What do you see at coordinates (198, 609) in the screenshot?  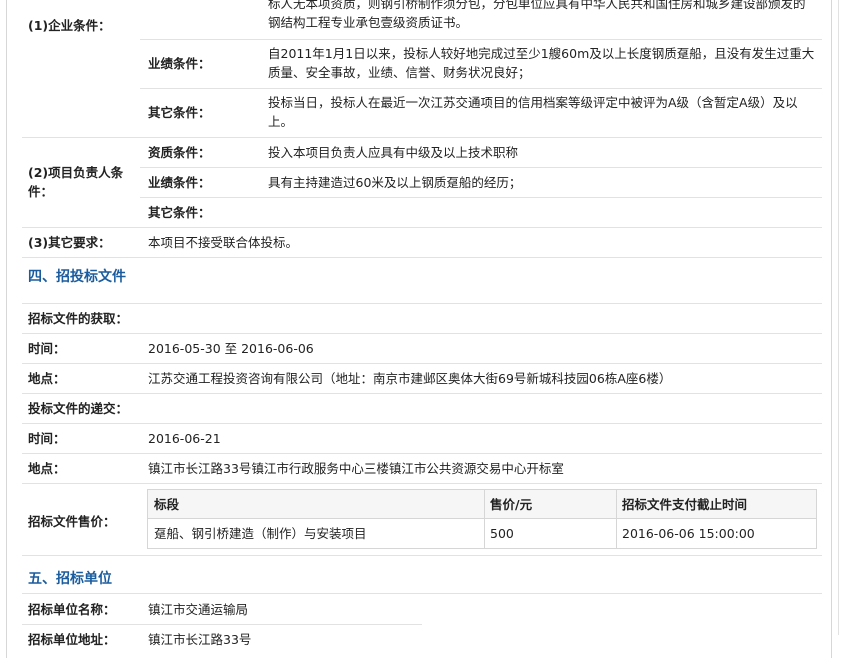 I see `tender-unit-name-value: 镇江市交通运输局` at bounding box center [198, 609].